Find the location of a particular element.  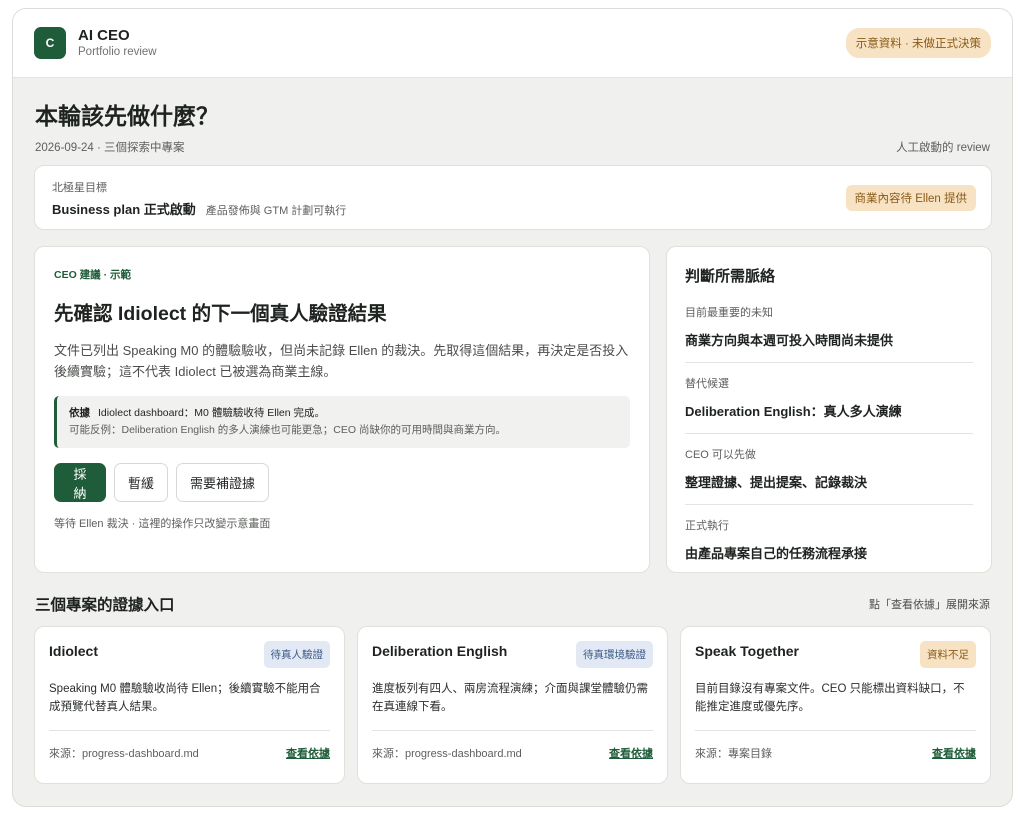

recommendation-kicker: CEO 建議 · 示範 is located at coordinates (93, 275).